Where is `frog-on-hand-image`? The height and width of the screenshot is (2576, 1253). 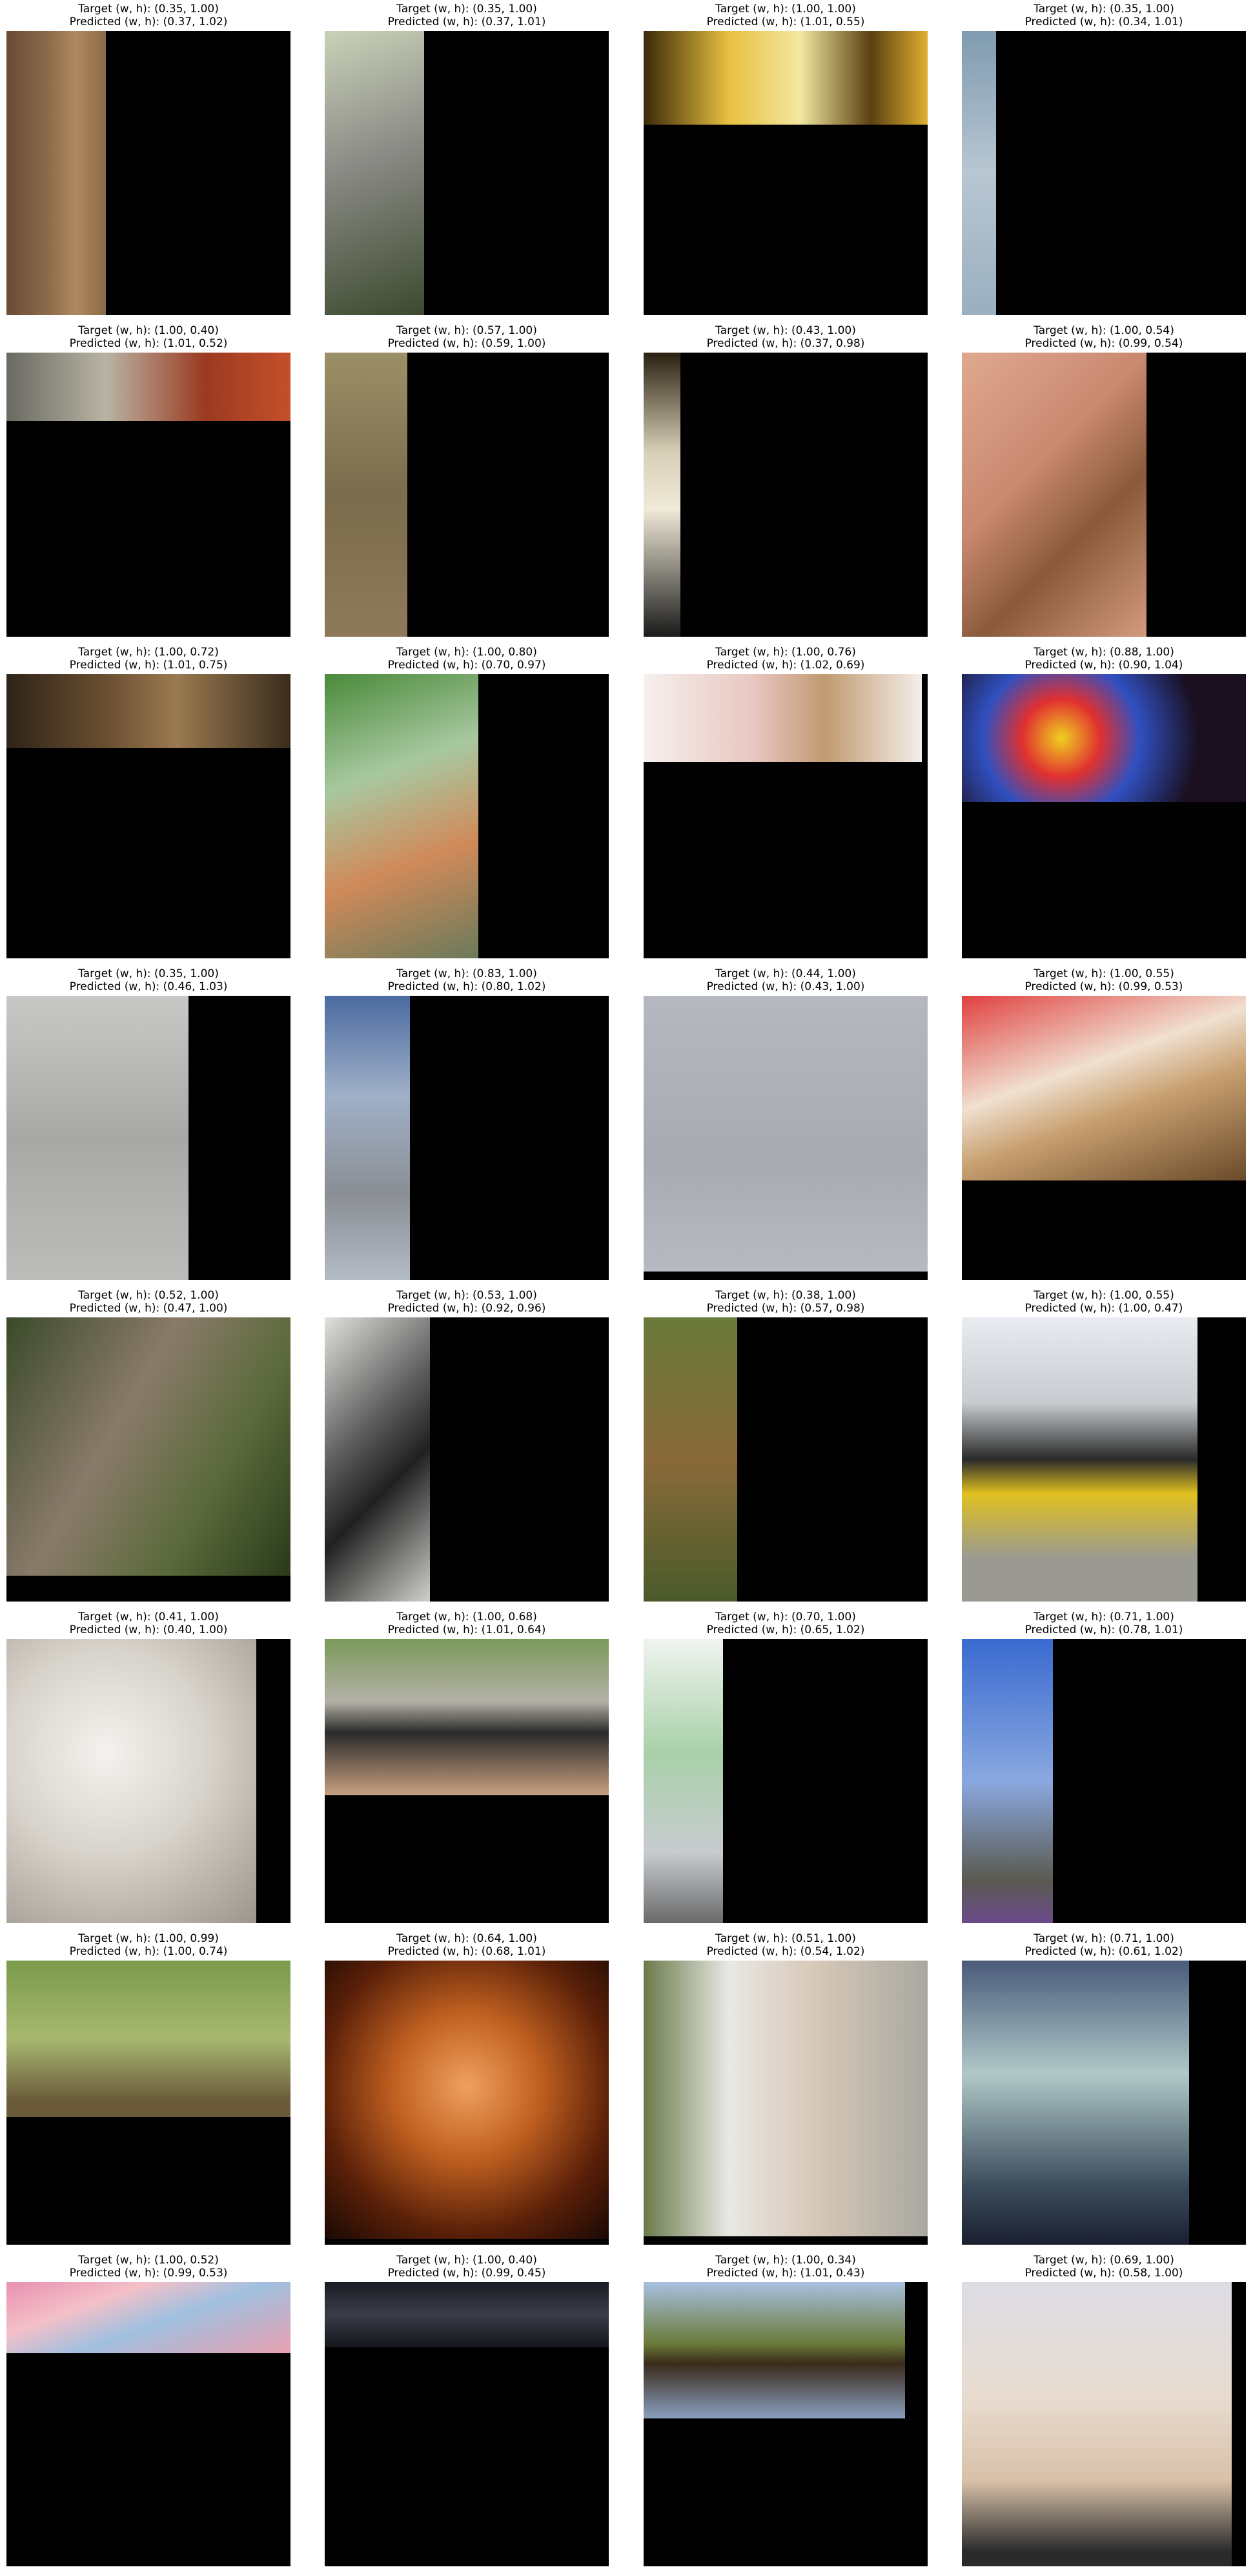
frog-on-hand-image is located at coordinates (1054, 495).